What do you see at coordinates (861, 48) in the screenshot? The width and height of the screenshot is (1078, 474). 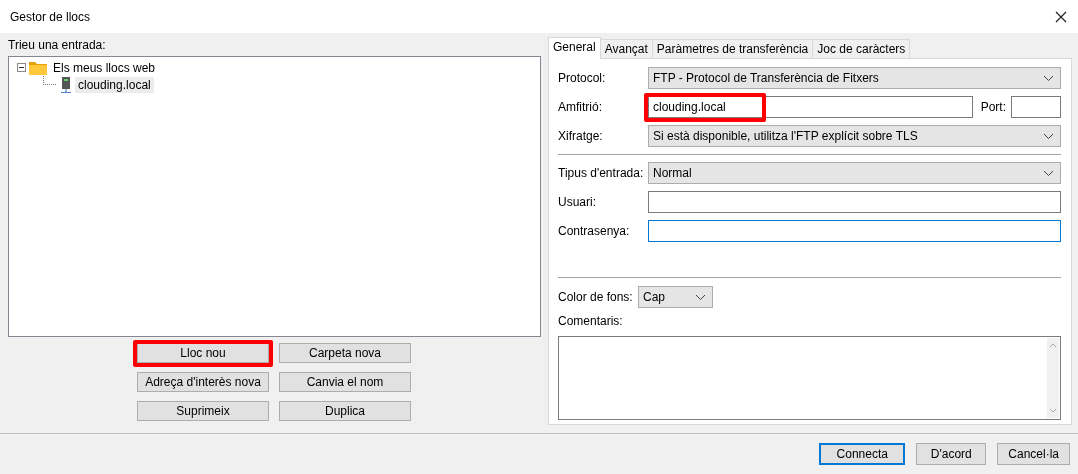 I see `tab: Joc de caràcters` at bounding box center [861, 48].